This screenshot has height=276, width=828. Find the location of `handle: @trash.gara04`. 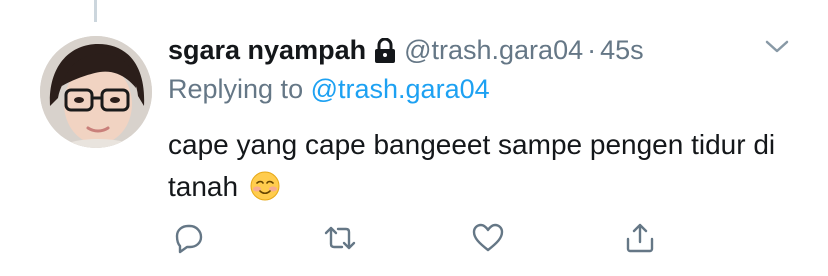

handle: @trash.gara04 is located at coordinates (493, 50).